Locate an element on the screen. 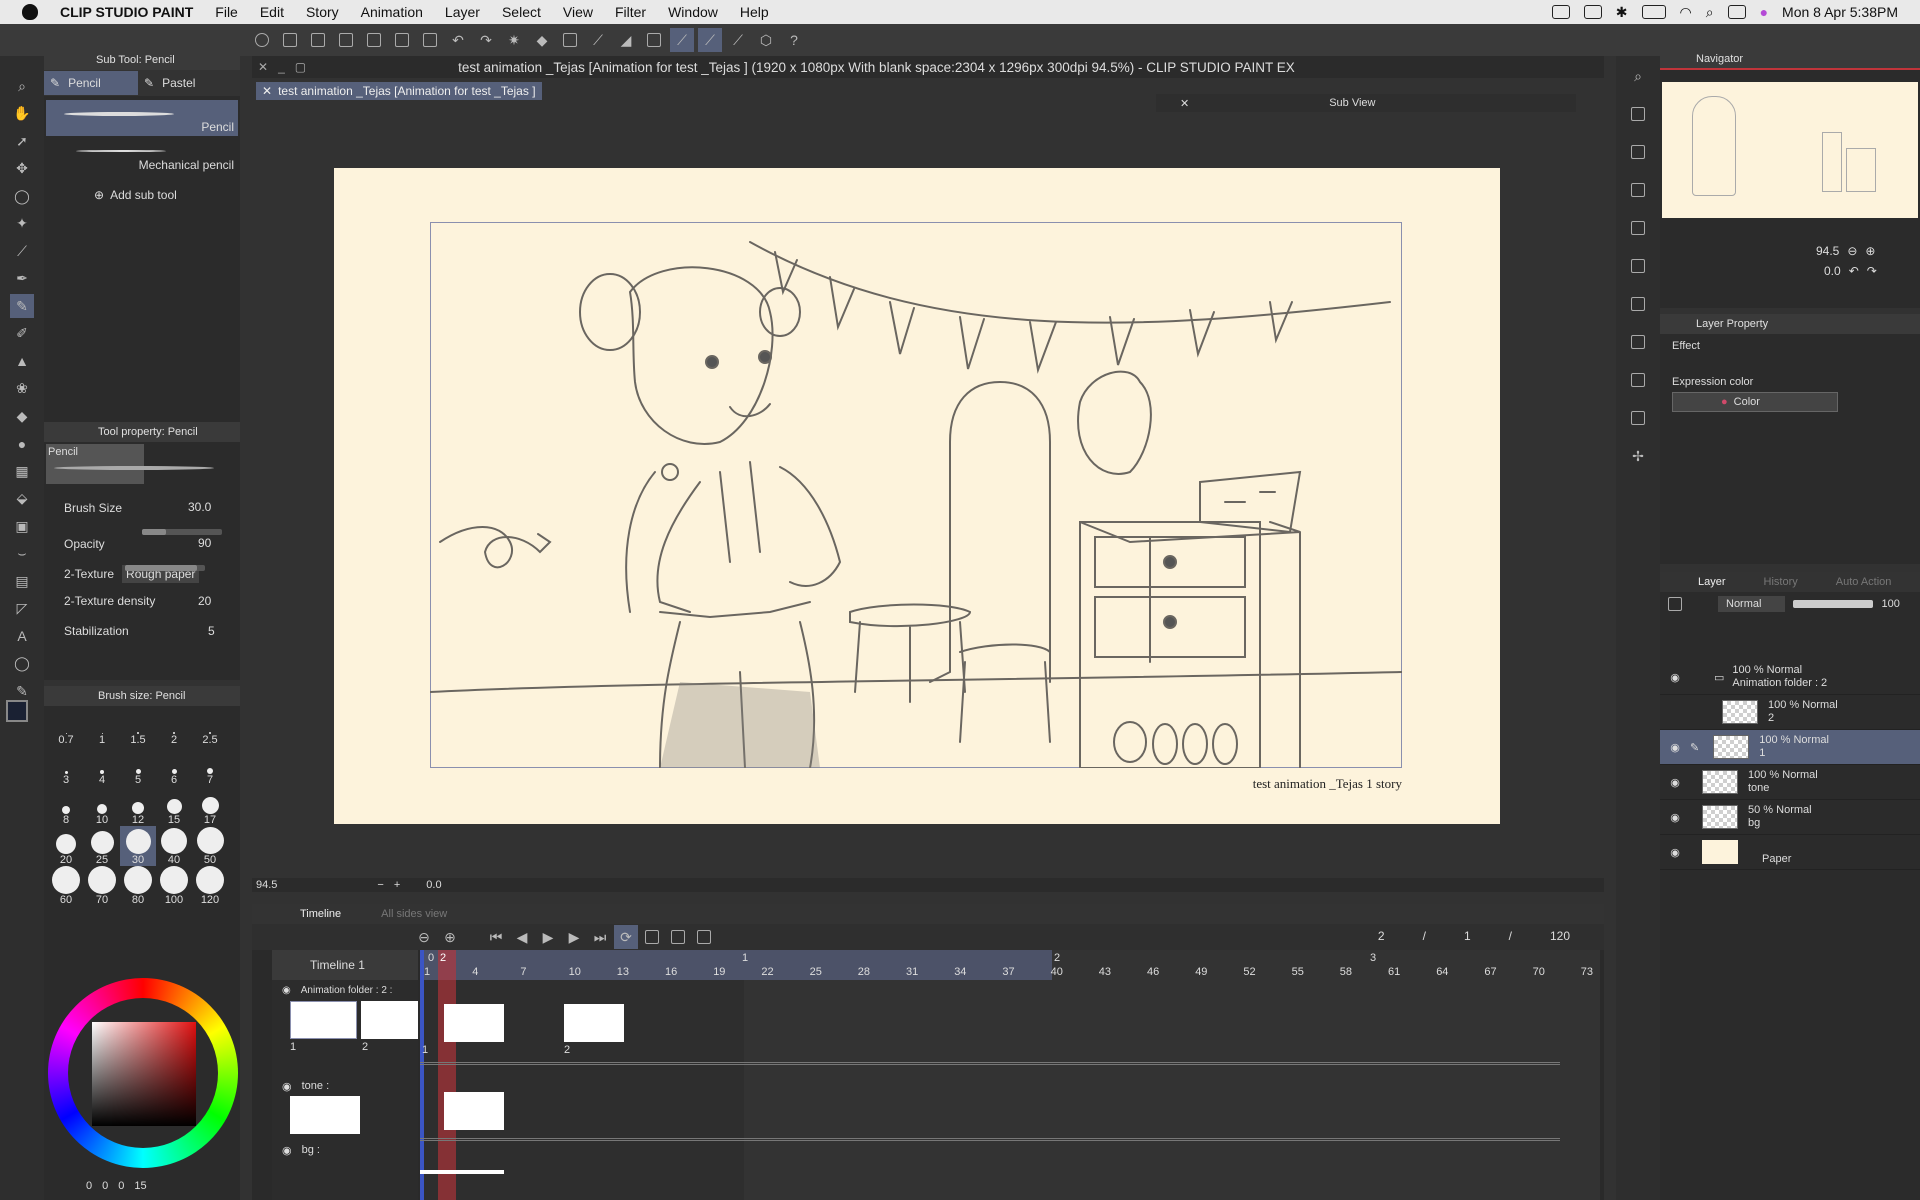 The height and width of the screenshot is (1200, 1920). subtool-tab-pastel: ✎ Pastel is located at coordinates (185, 83).